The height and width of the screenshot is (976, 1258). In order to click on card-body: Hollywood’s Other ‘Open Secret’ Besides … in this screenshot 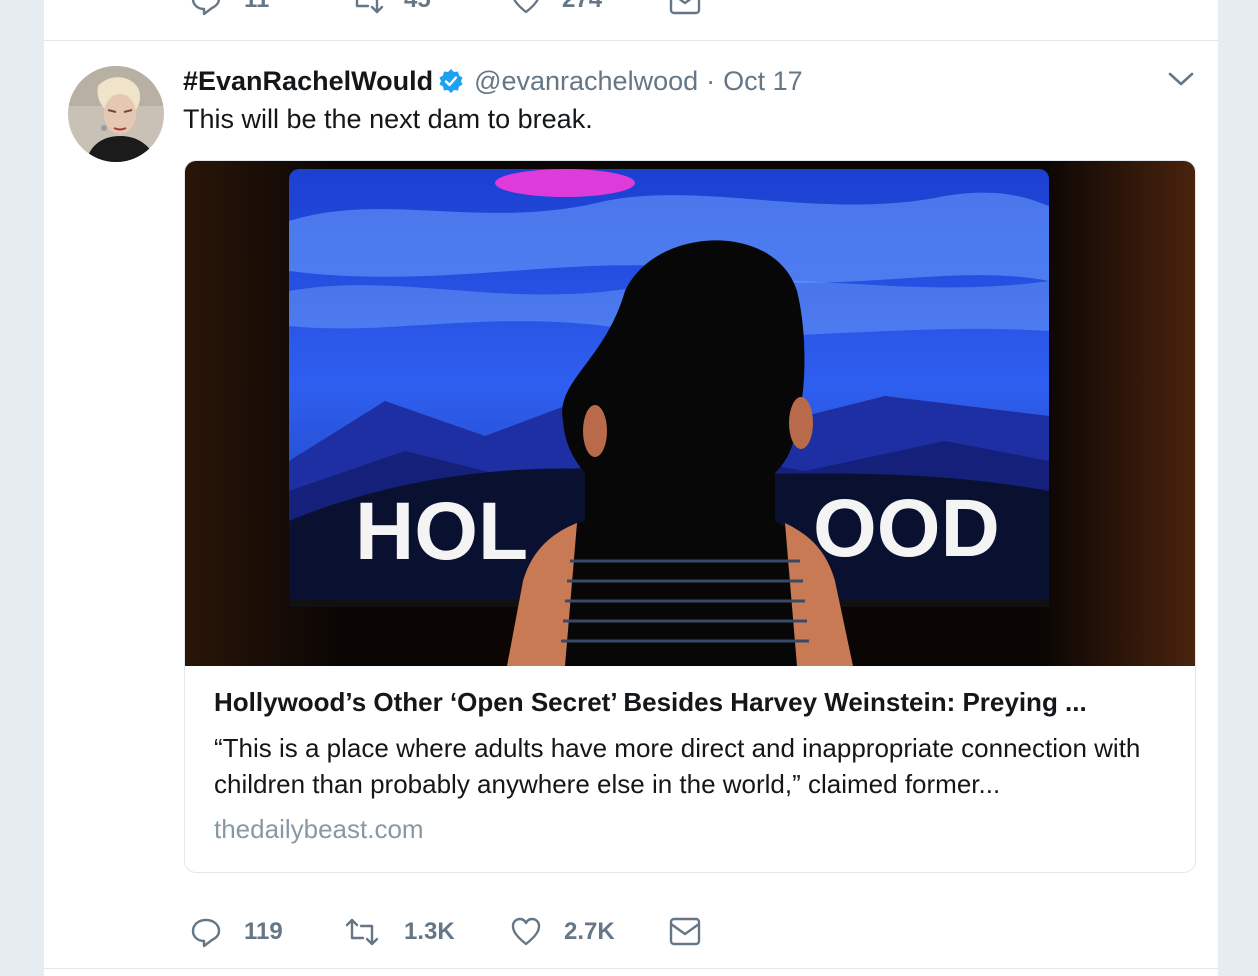, I will do `click(694, 766)`.